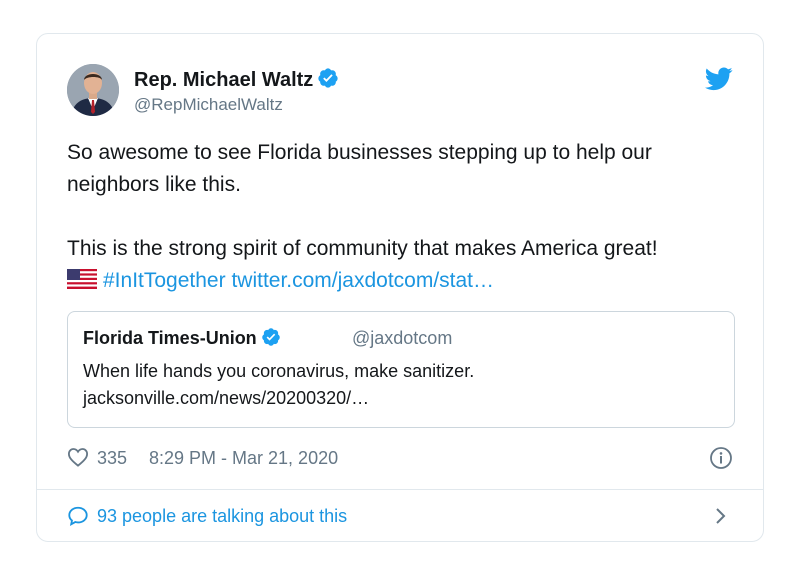 Image resolution: width=800 pixels, height=578 pixels. What do you see at coordinates (718, 81) in the screenshot?
I see `twitter-bird-icon` at bounding box center [718, 81].